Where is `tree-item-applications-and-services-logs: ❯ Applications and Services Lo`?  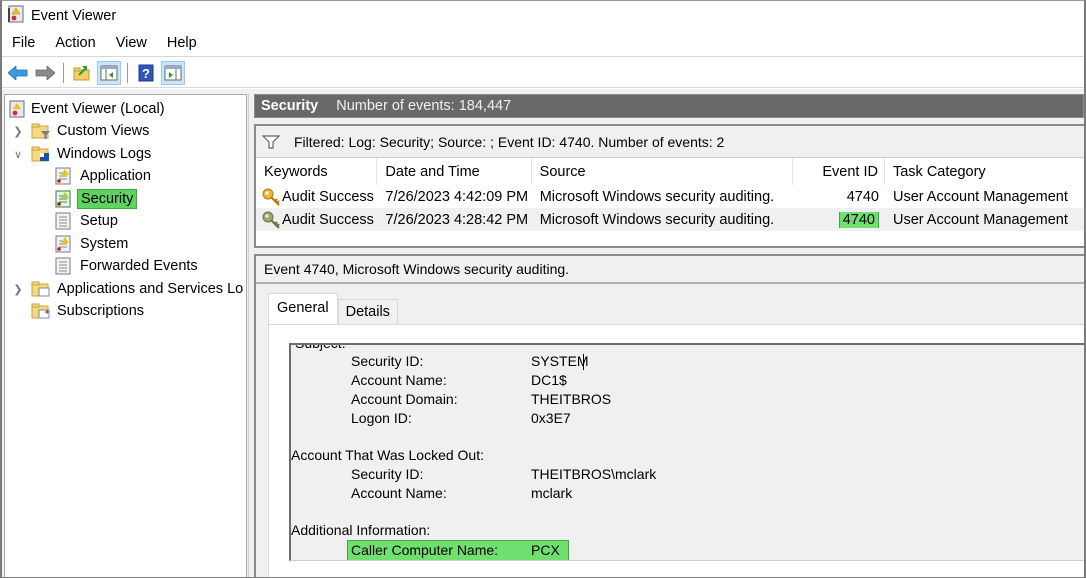
tree-item-applications-and-services-logs: ❯ Applications and Services Lo is located at coordinates (127, 289).